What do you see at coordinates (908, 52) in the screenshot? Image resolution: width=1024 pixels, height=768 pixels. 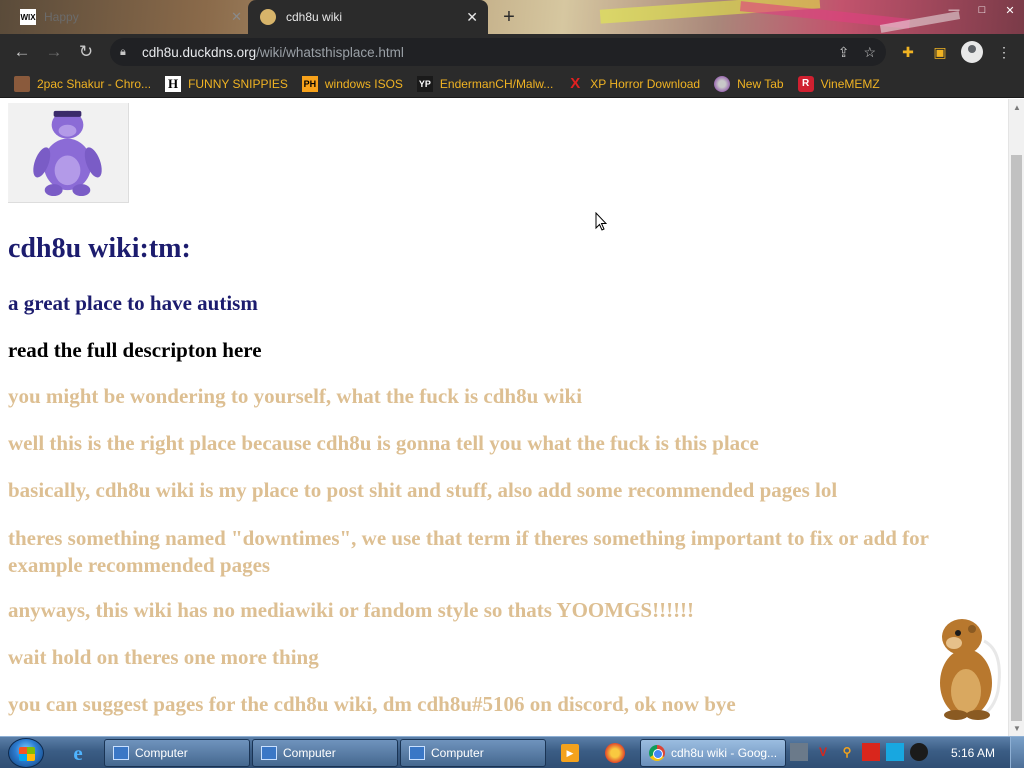 I see `extensions-puzzle-icon: ✚` at bounding box center [908, 52].